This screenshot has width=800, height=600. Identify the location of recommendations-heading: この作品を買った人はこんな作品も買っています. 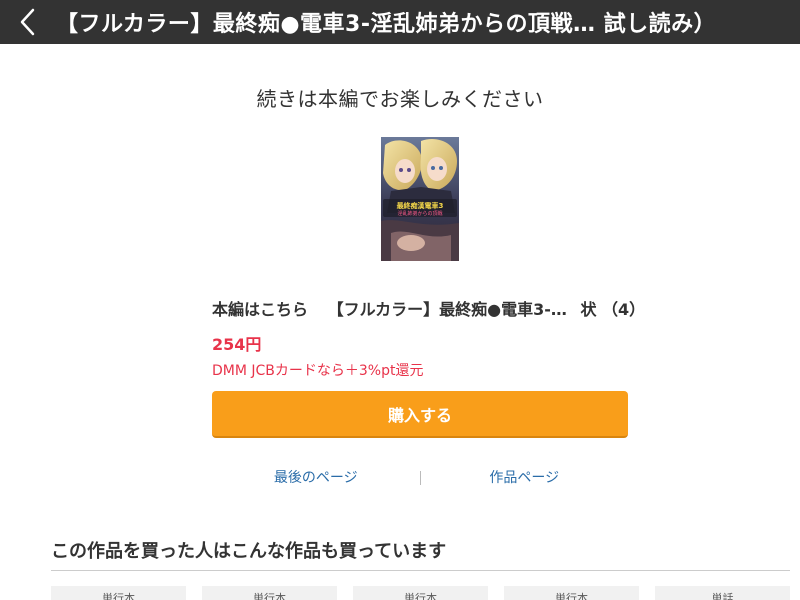
(249, 551).